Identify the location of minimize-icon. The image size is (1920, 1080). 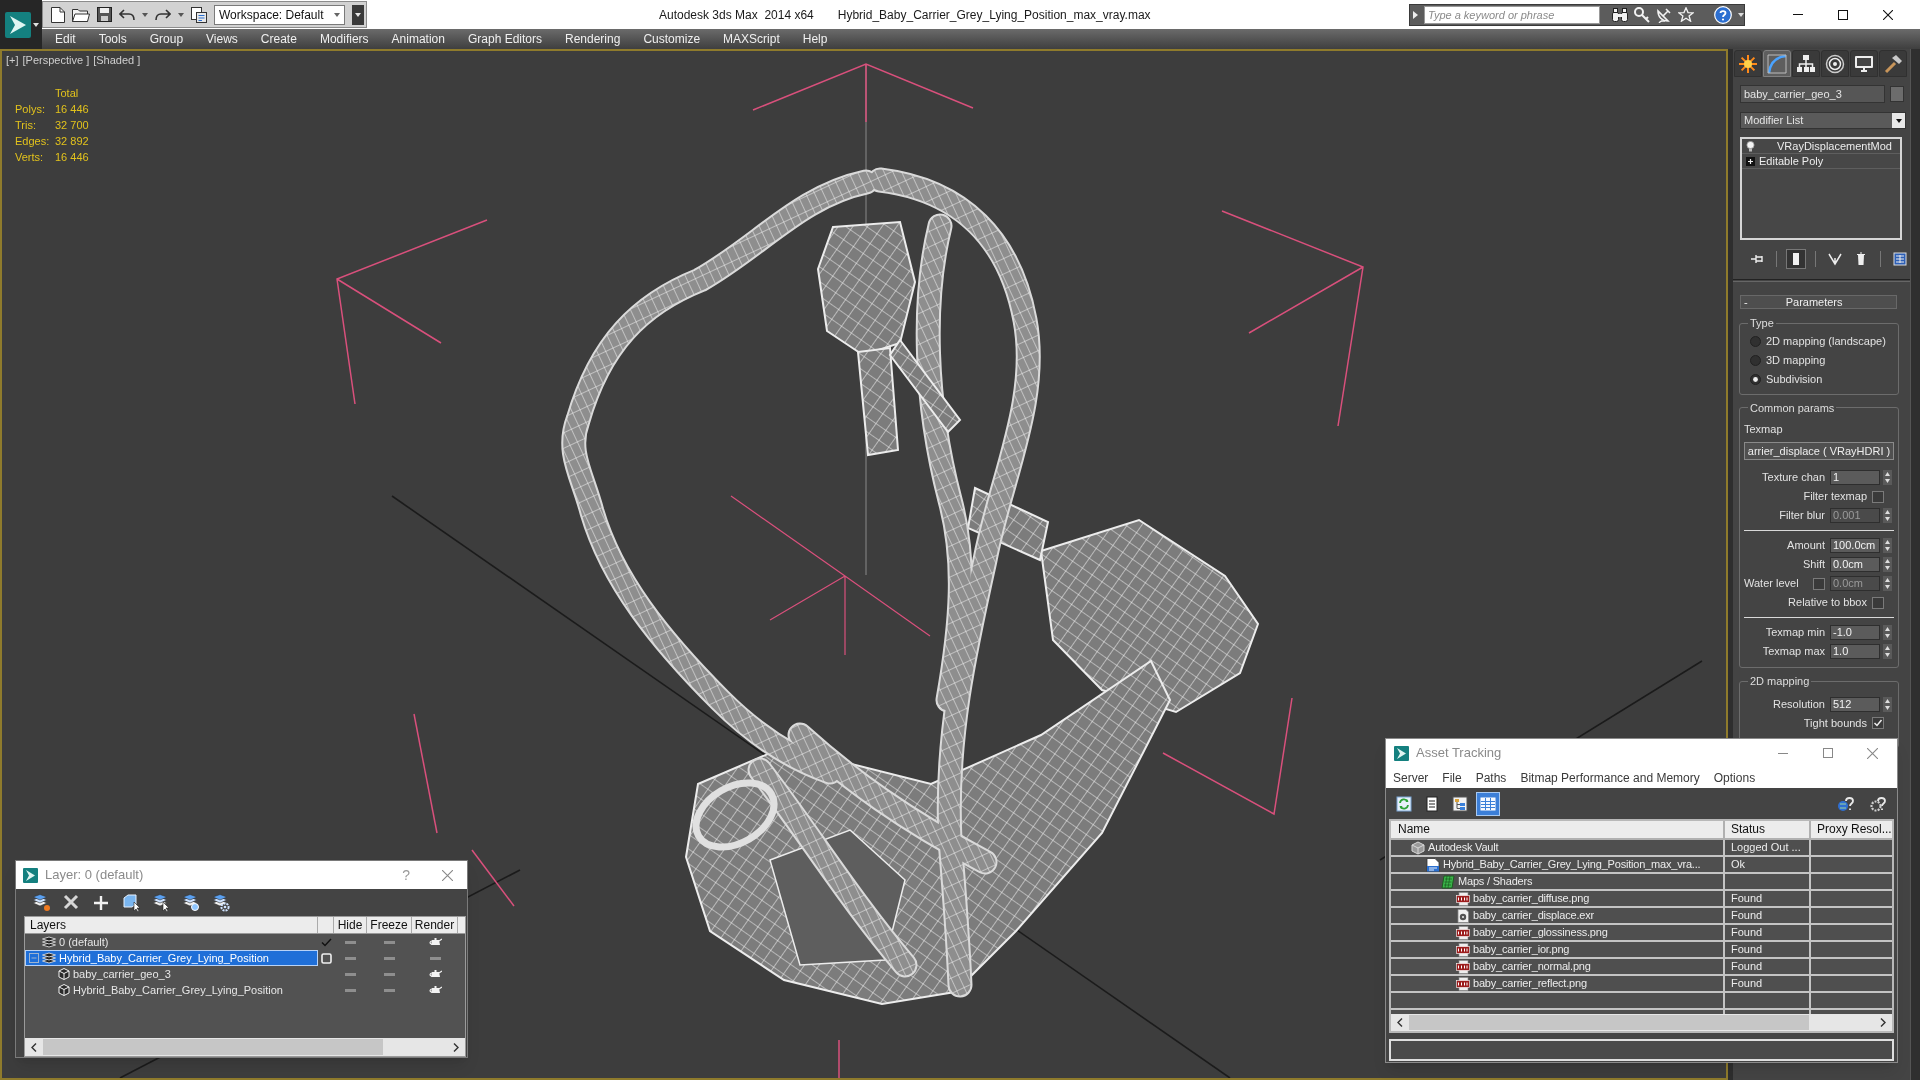
(1797, 14).